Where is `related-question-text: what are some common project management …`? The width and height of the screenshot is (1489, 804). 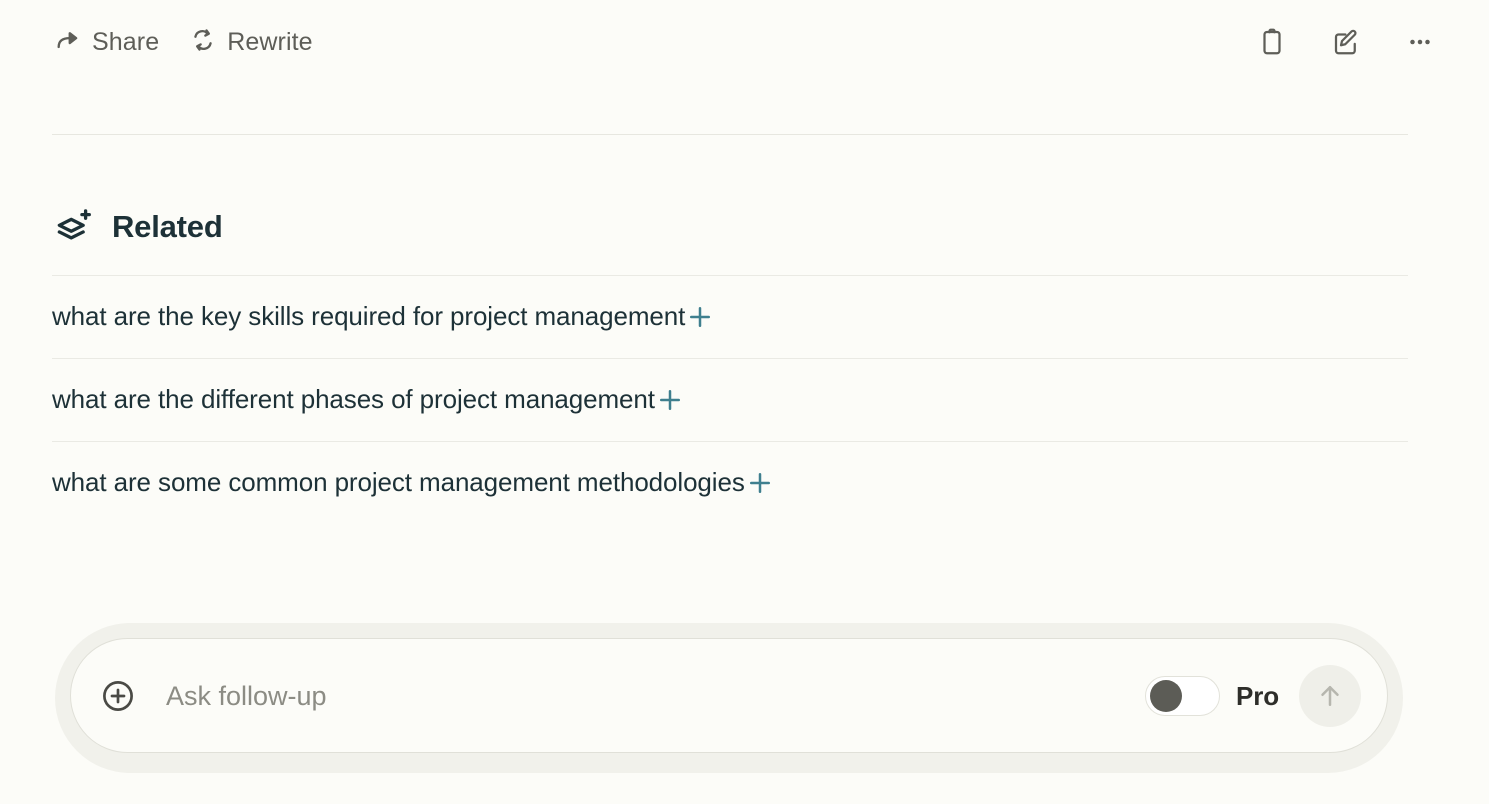 related-question-text: what are some common project management … is located at coordinates (398, 482).